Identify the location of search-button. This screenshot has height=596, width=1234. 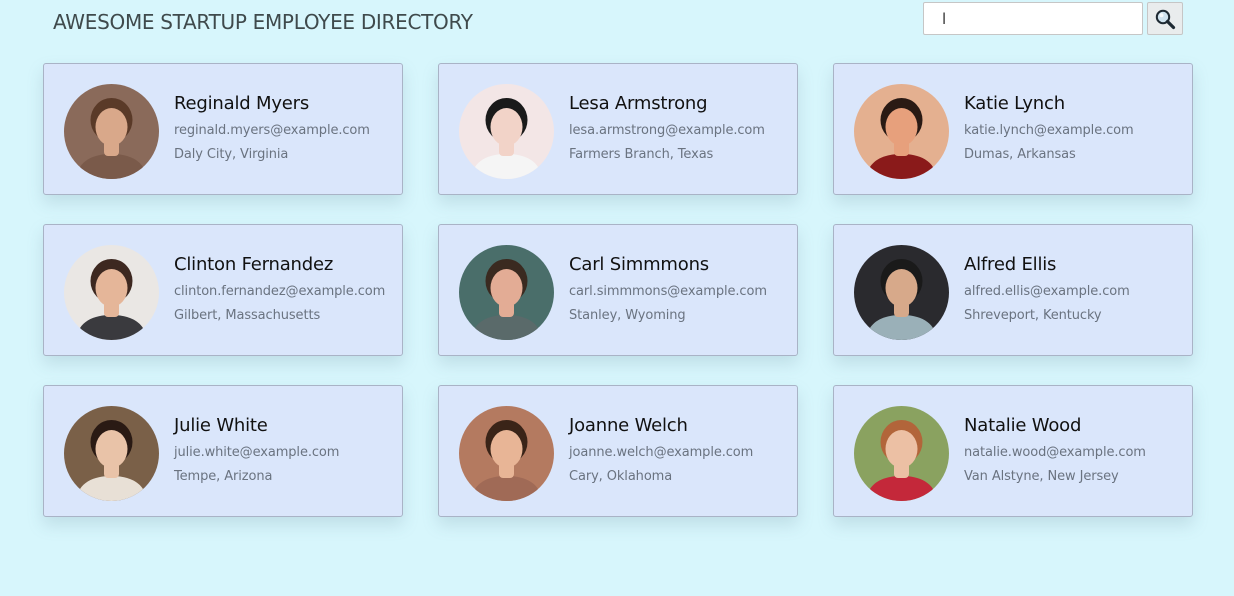
(1165, 18).